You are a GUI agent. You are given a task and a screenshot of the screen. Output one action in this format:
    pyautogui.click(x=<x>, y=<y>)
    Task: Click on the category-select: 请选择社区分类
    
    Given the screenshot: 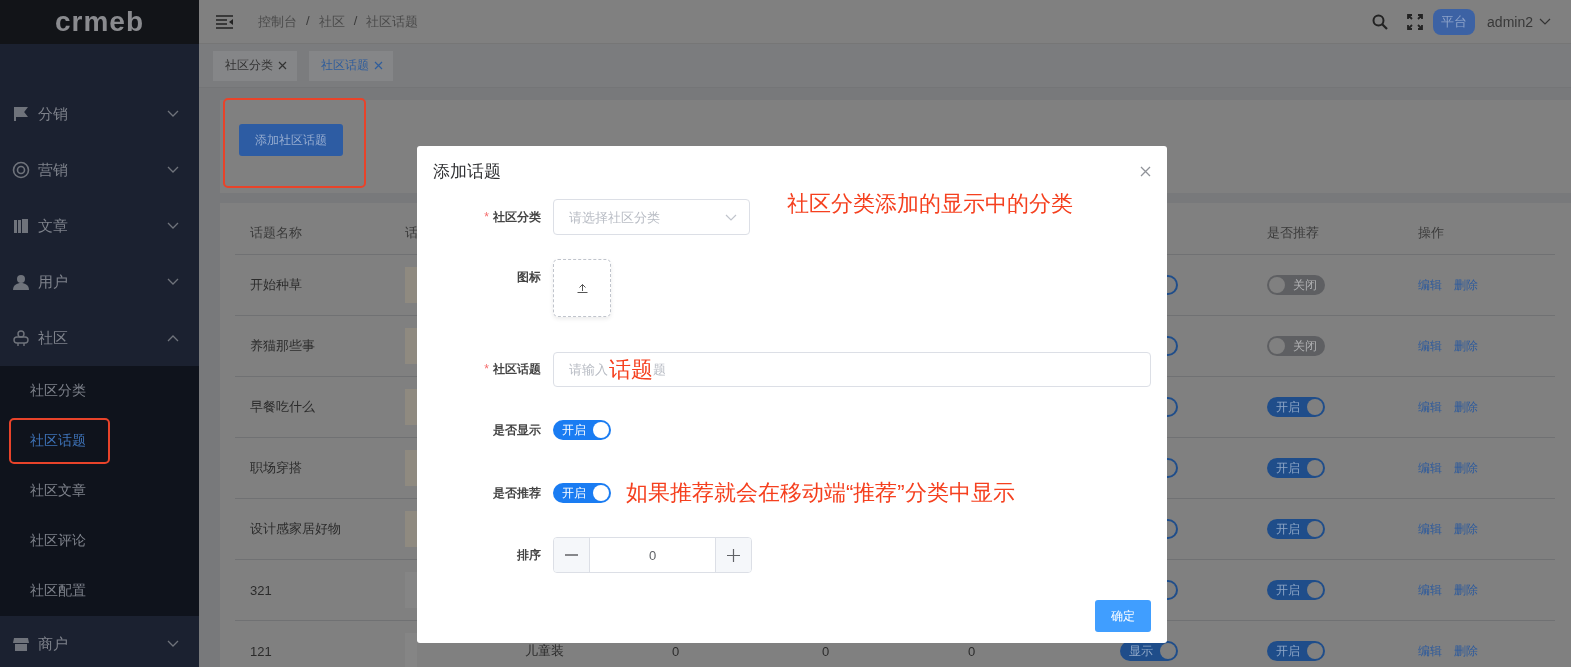 What is the action you would take?
    pyautogui.click(x=651, y=217)
    